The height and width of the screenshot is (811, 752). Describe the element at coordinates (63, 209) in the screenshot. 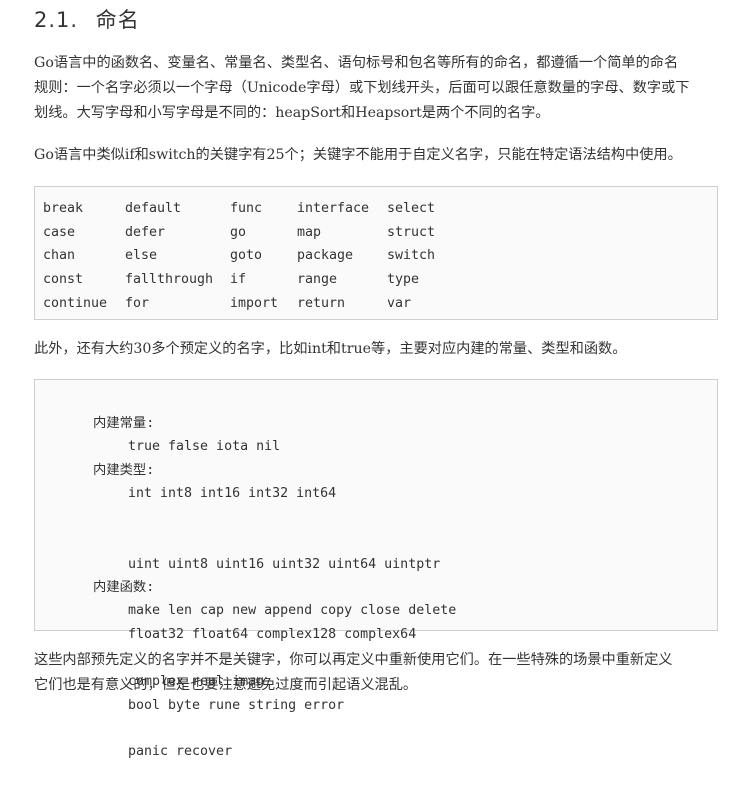

I see `keyword-cell: break` at that location.